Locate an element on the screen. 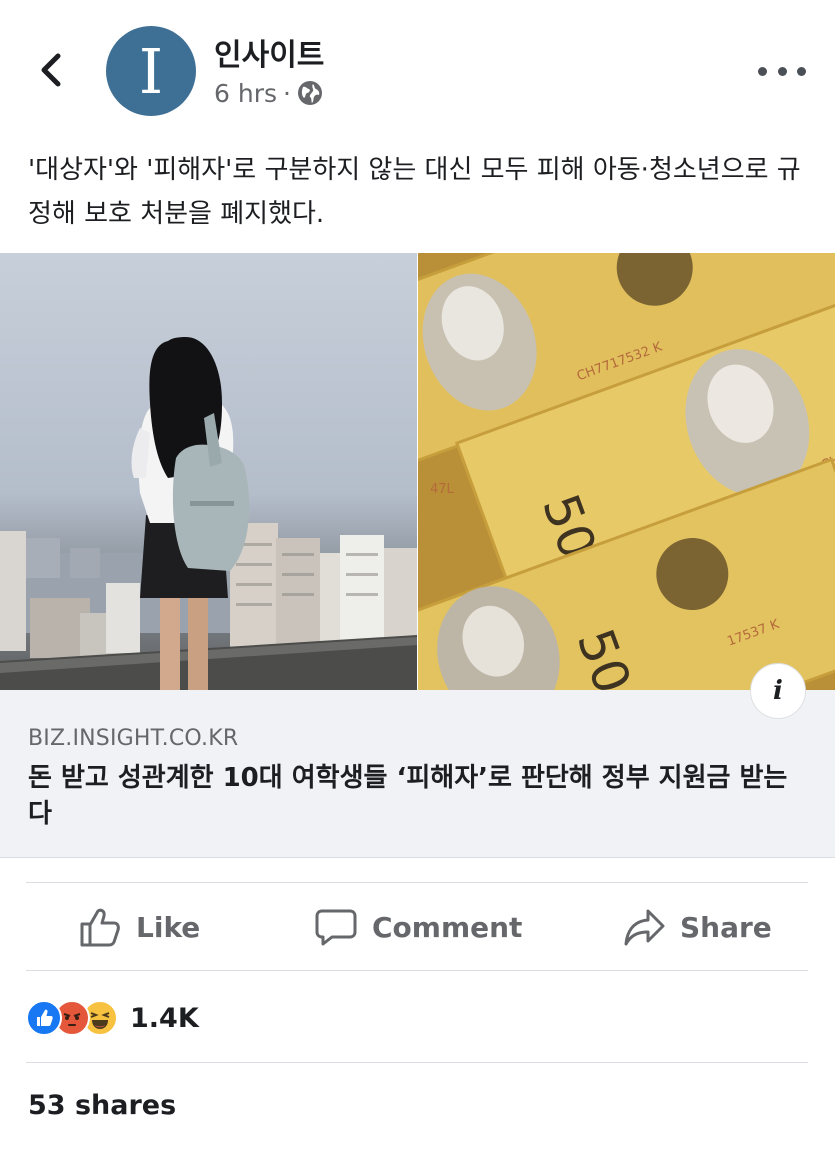 This screenshot has height=1155, width=835. info-icon: i is located at coordinates (778, 691).